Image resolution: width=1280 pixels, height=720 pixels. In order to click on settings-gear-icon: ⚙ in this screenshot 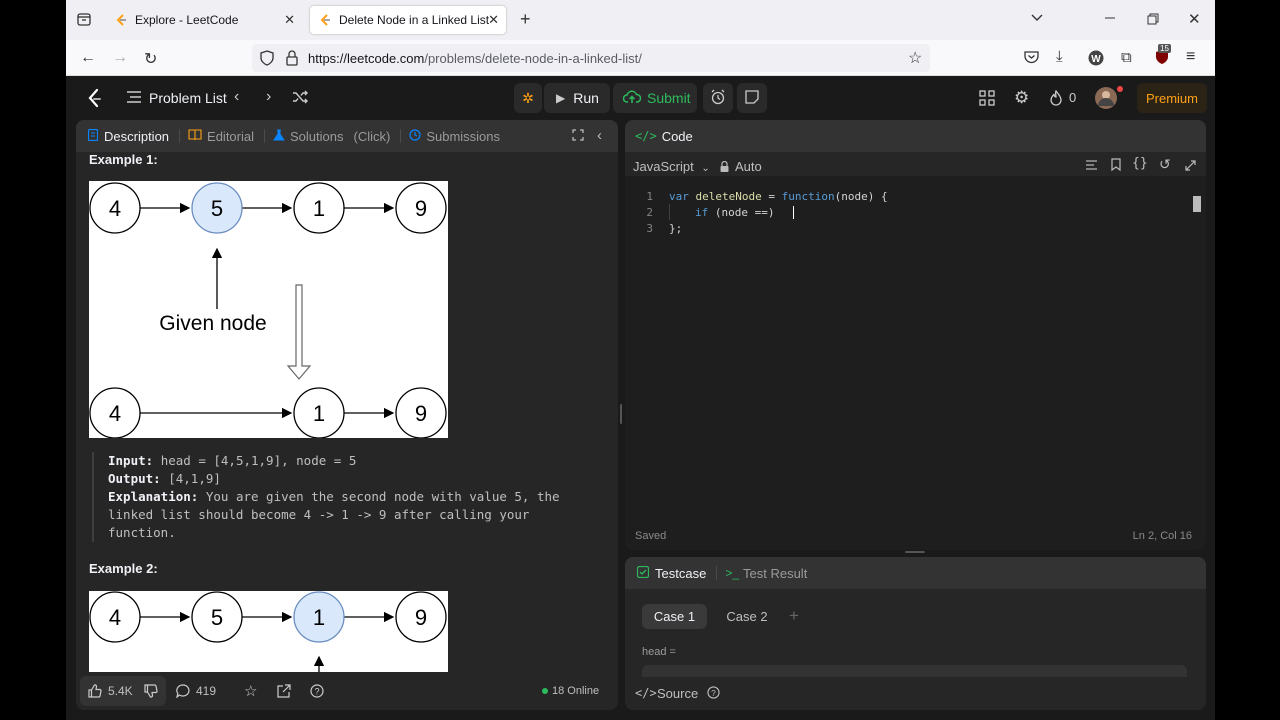, I will do `click(1021, 98)`.